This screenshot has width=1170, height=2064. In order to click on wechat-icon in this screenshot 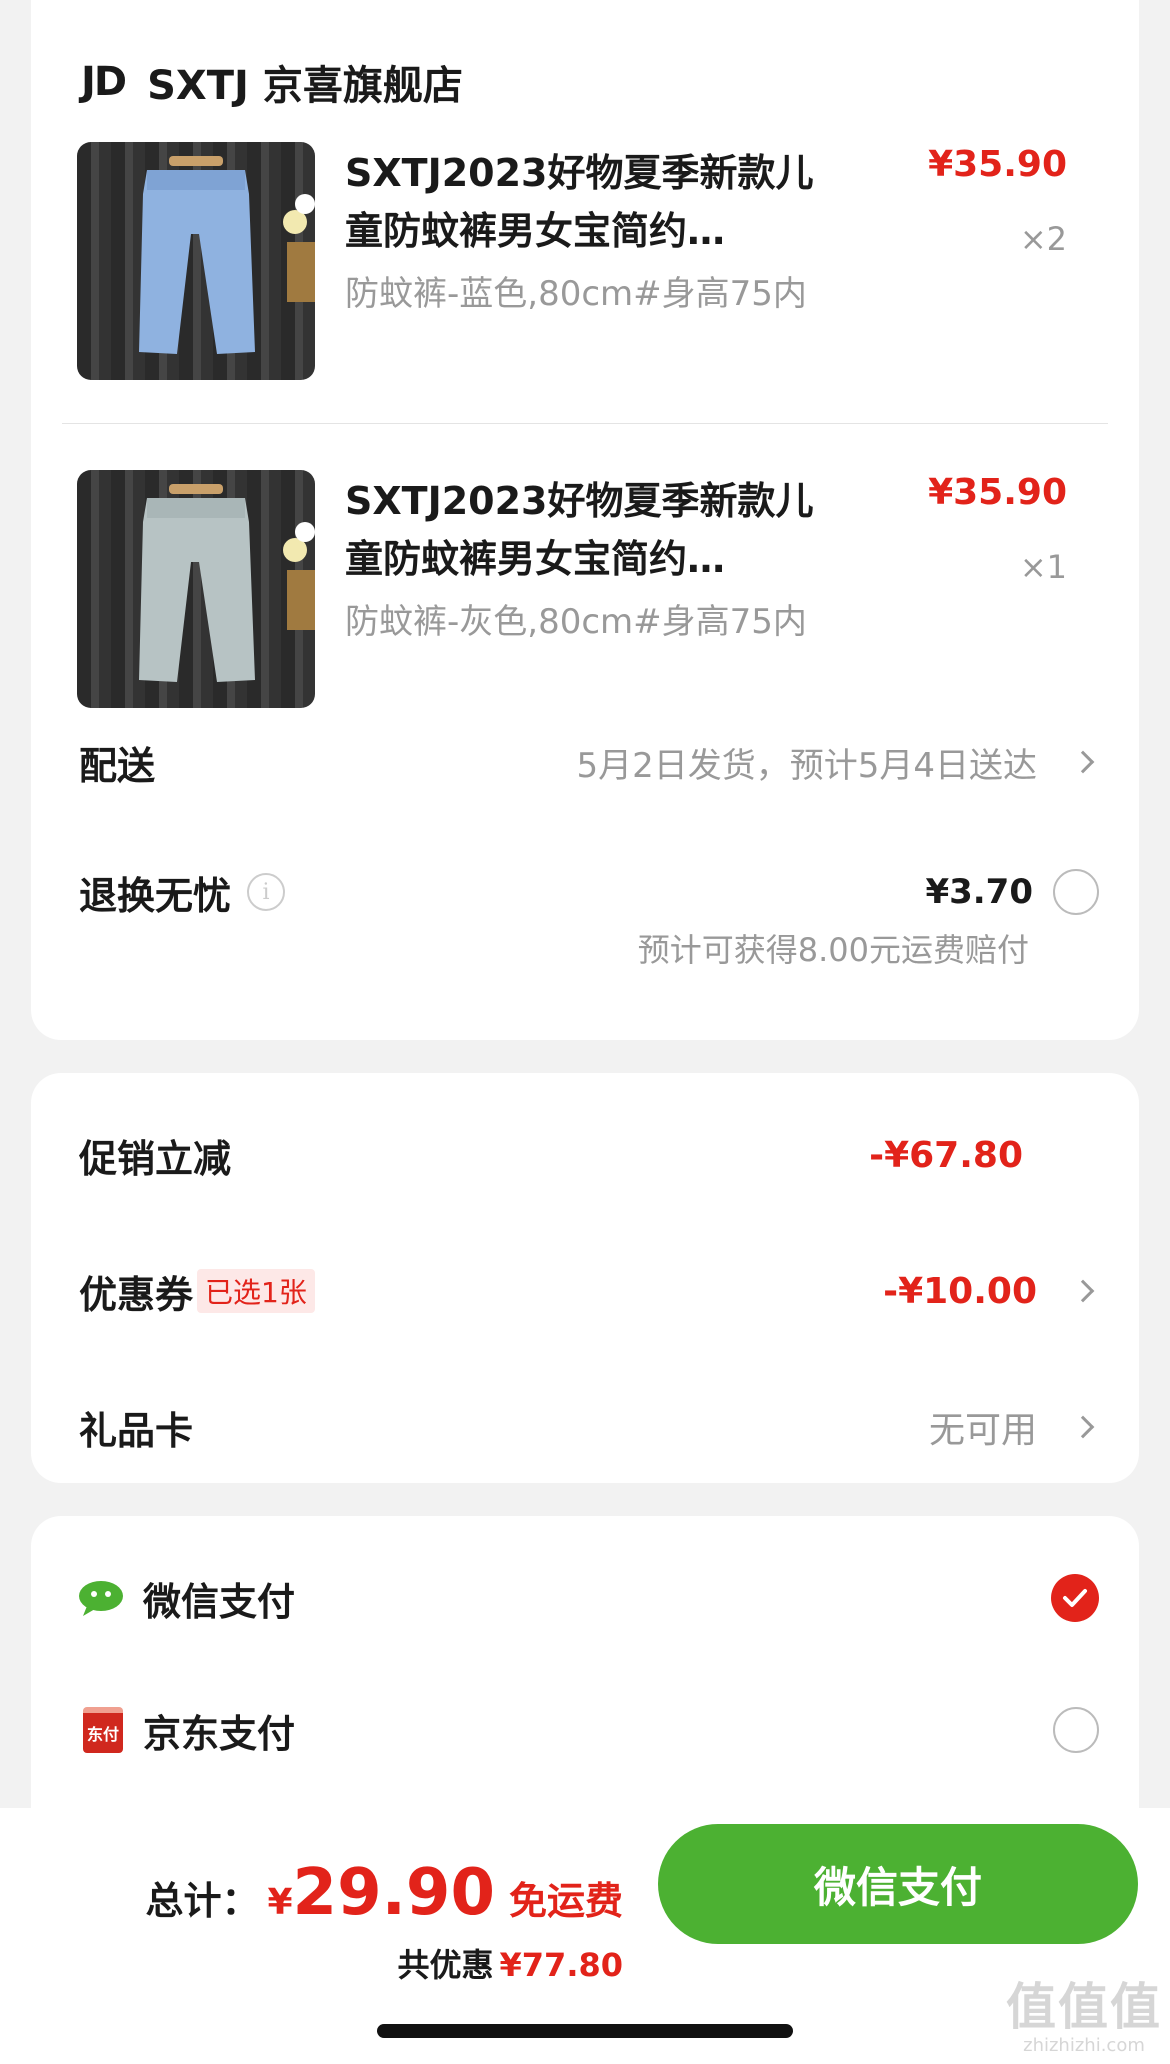, I will do `click(103, 1598)`.